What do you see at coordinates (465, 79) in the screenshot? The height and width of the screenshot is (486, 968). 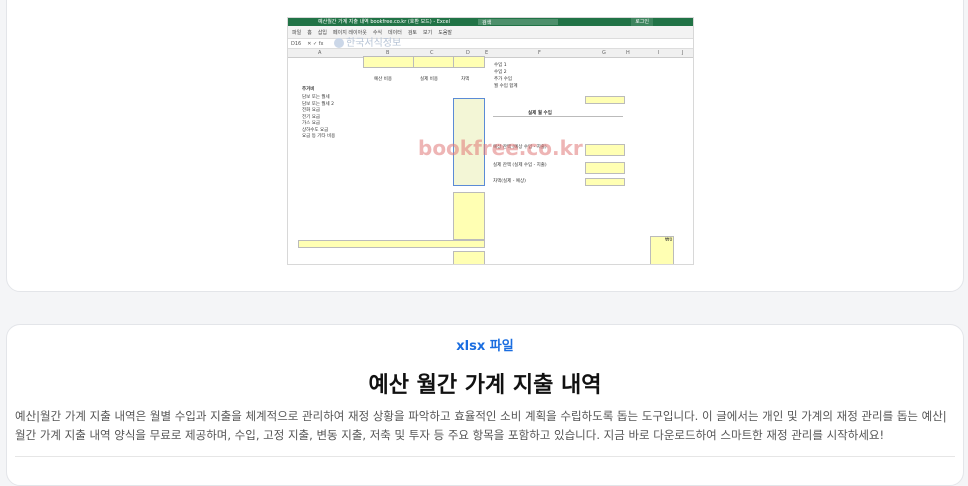 I see `header-diff: 차액` at bounding box center [465, 79].